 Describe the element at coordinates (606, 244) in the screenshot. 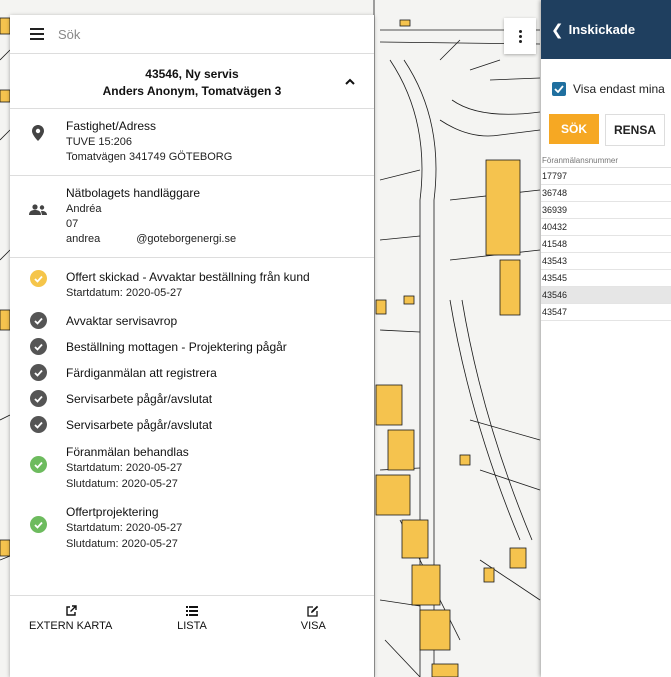

I see `table-row: 41548` at that location.